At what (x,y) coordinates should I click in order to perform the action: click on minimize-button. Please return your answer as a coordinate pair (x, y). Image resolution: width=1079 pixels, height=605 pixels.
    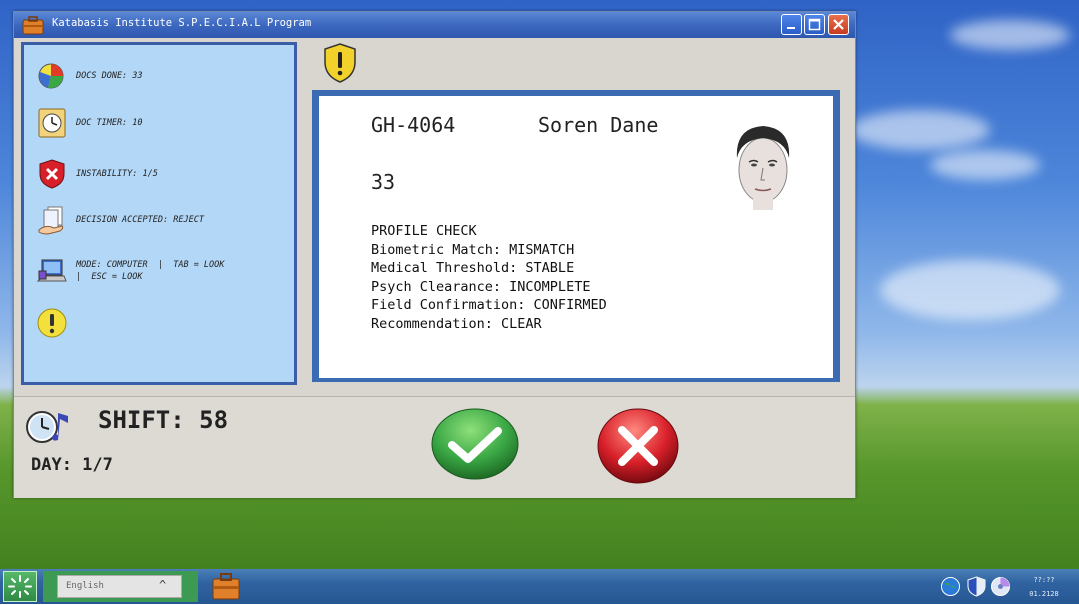
    Looking at the image, I should click on (791, 24).